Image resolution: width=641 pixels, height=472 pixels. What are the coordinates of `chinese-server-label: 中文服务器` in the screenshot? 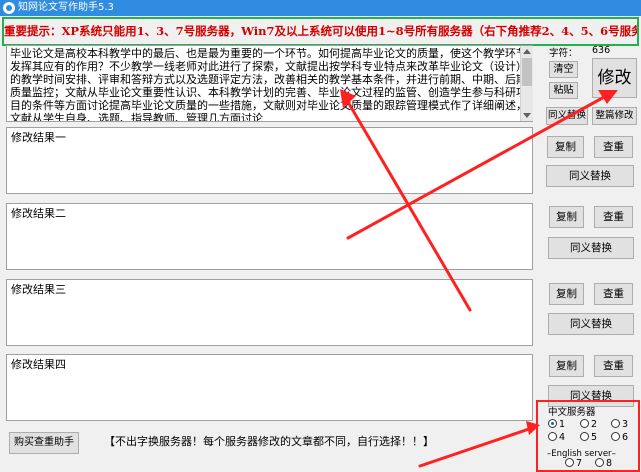 It's located at (572, 412).